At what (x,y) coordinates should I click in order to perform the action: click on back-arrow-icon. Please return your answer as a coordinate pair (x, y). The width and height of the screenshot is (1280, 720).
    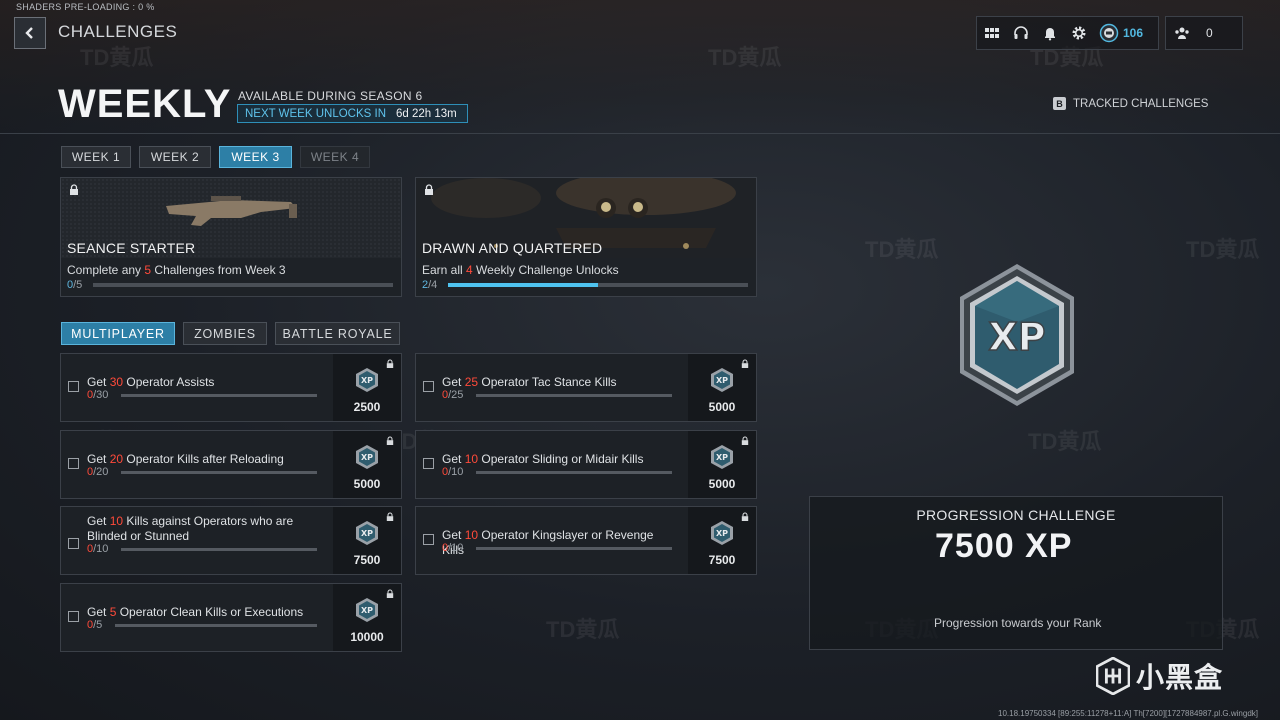
    Looking at the image, I should click on (29, 33).